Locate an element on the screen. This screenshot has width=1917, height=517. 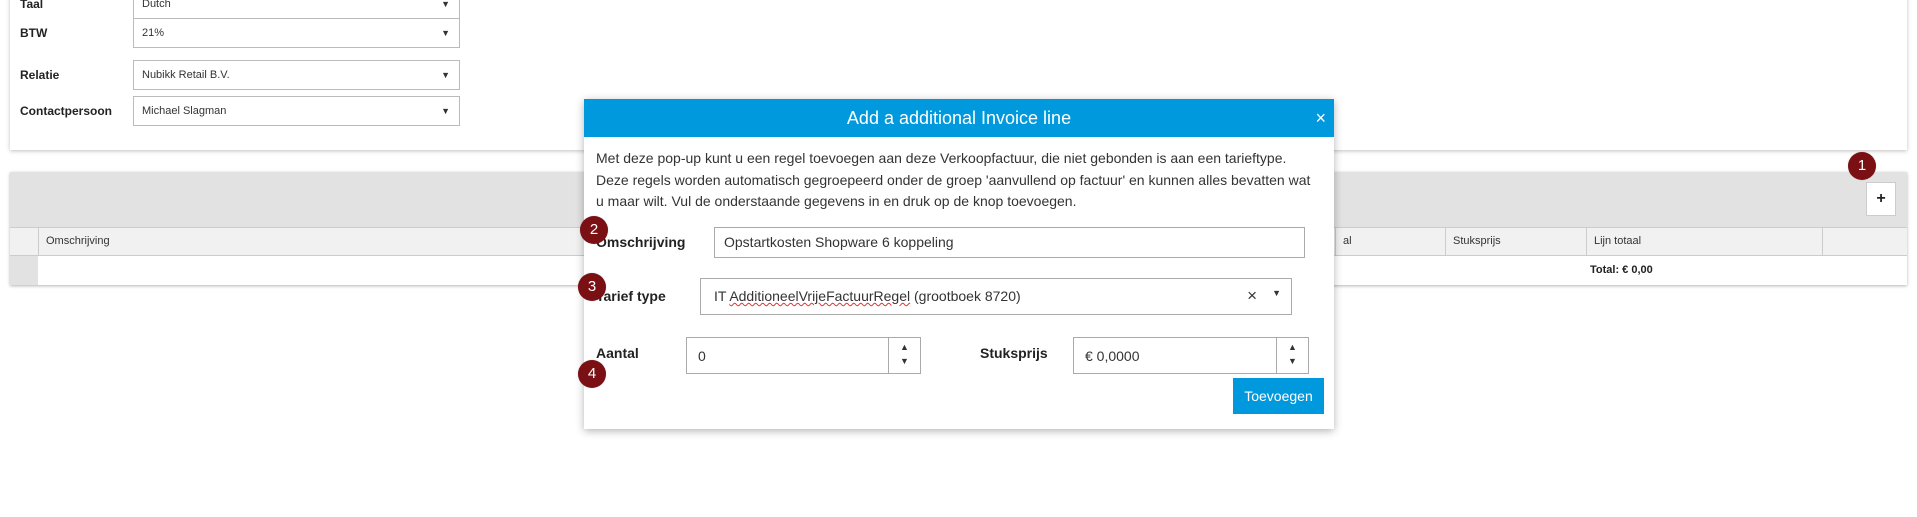
aantal-value: 0 is located at coordinates (702, 356).